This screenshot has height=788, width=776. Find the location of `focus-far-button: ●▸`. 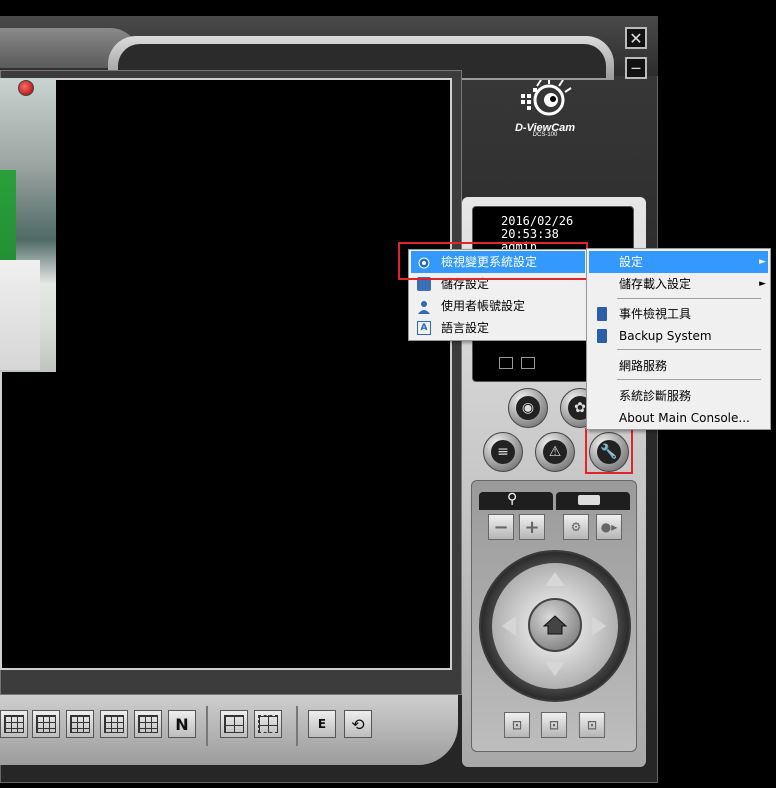

focus-far-button: ●▸ is located at coordinates (609, 527).